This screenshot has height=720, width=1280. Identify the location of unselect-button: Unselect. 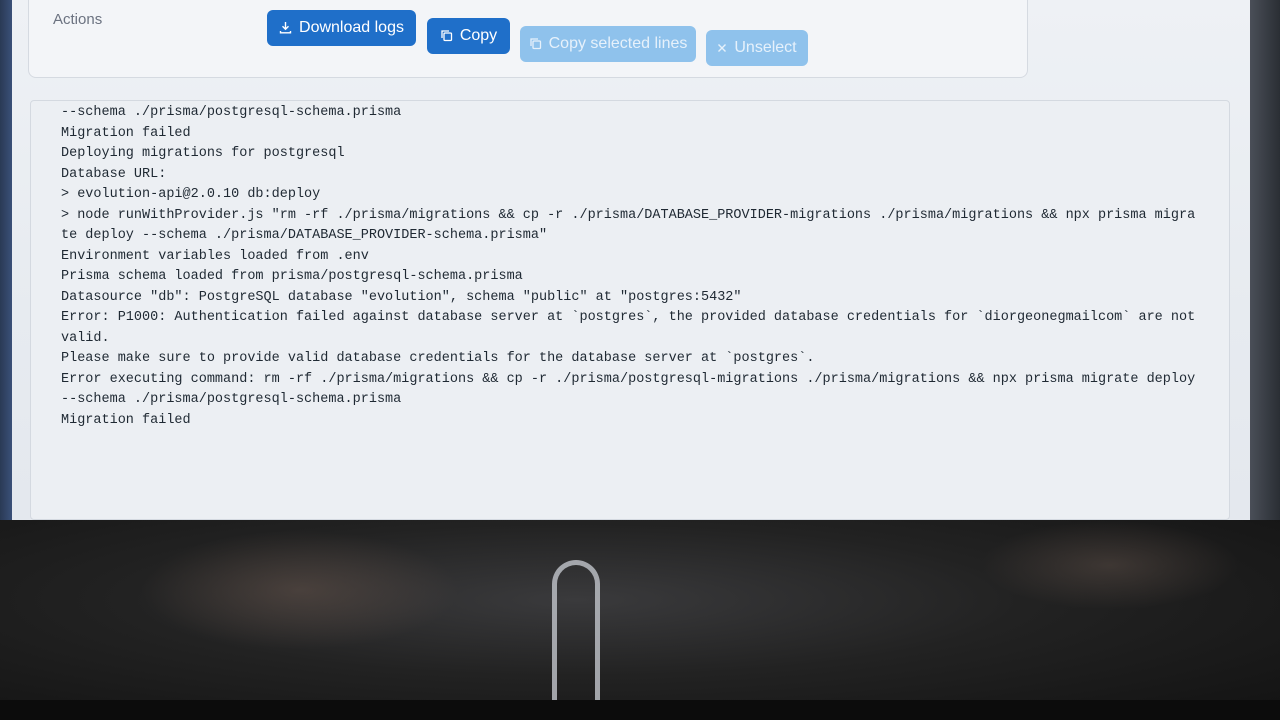
(757, 48).